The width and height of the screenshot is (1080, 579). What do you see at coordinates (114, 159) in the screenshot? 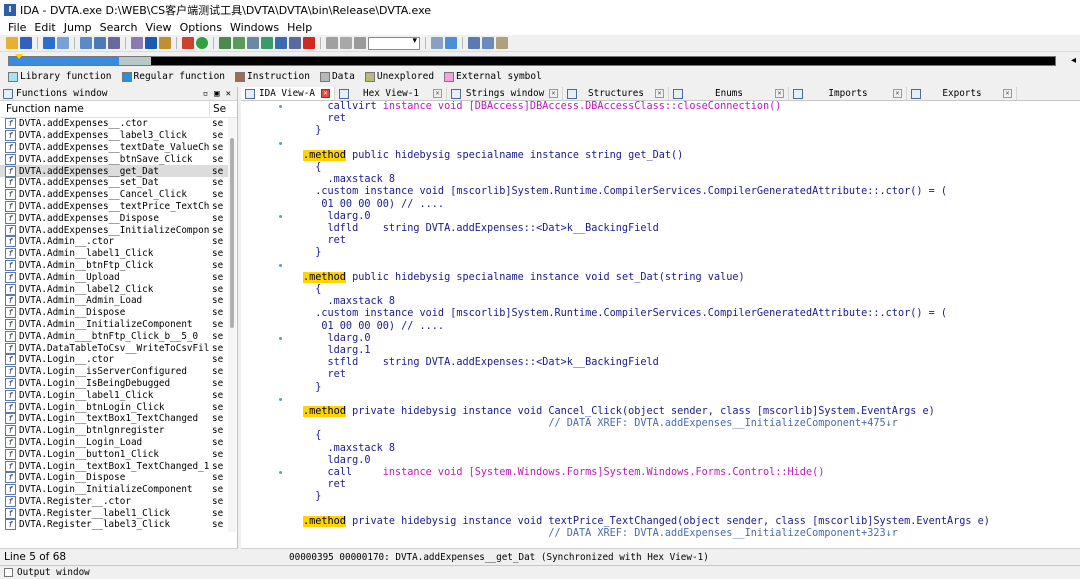
I see `function-row: f DVTA.addExpenses__btnSave_Click se` at bounding box center [114, 159].